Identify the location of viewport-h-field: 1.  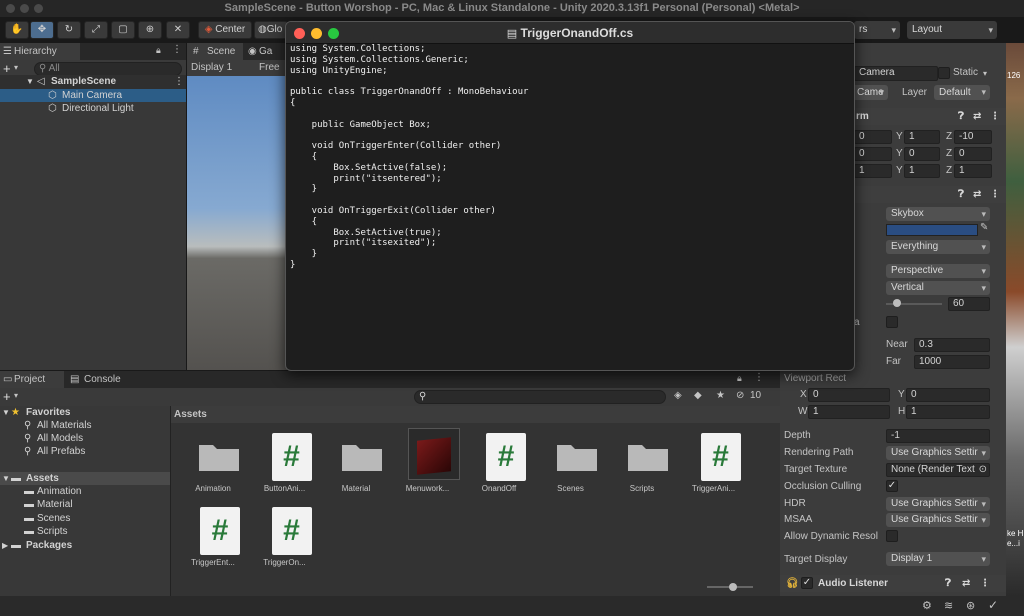
(948, 412).